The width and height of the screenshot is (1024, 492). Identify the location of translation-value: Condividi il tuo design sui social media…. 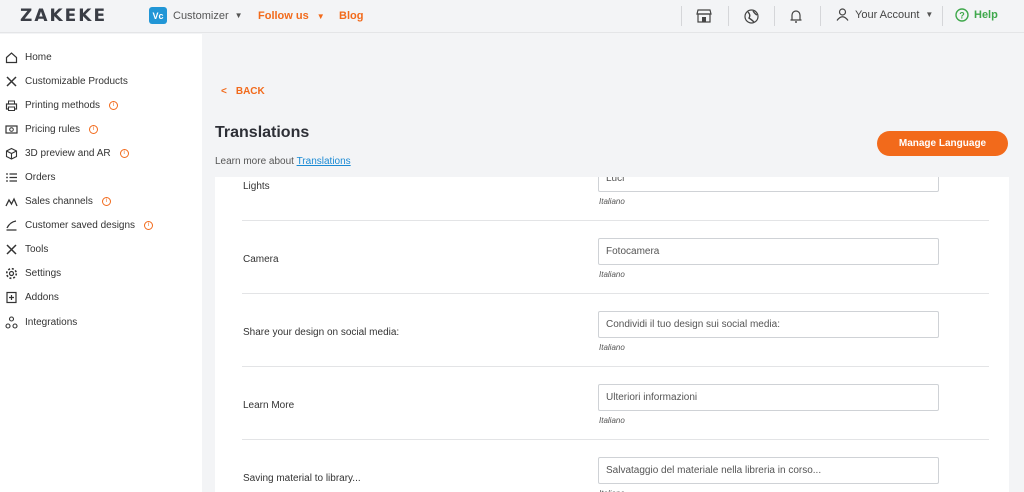
(693, 324).